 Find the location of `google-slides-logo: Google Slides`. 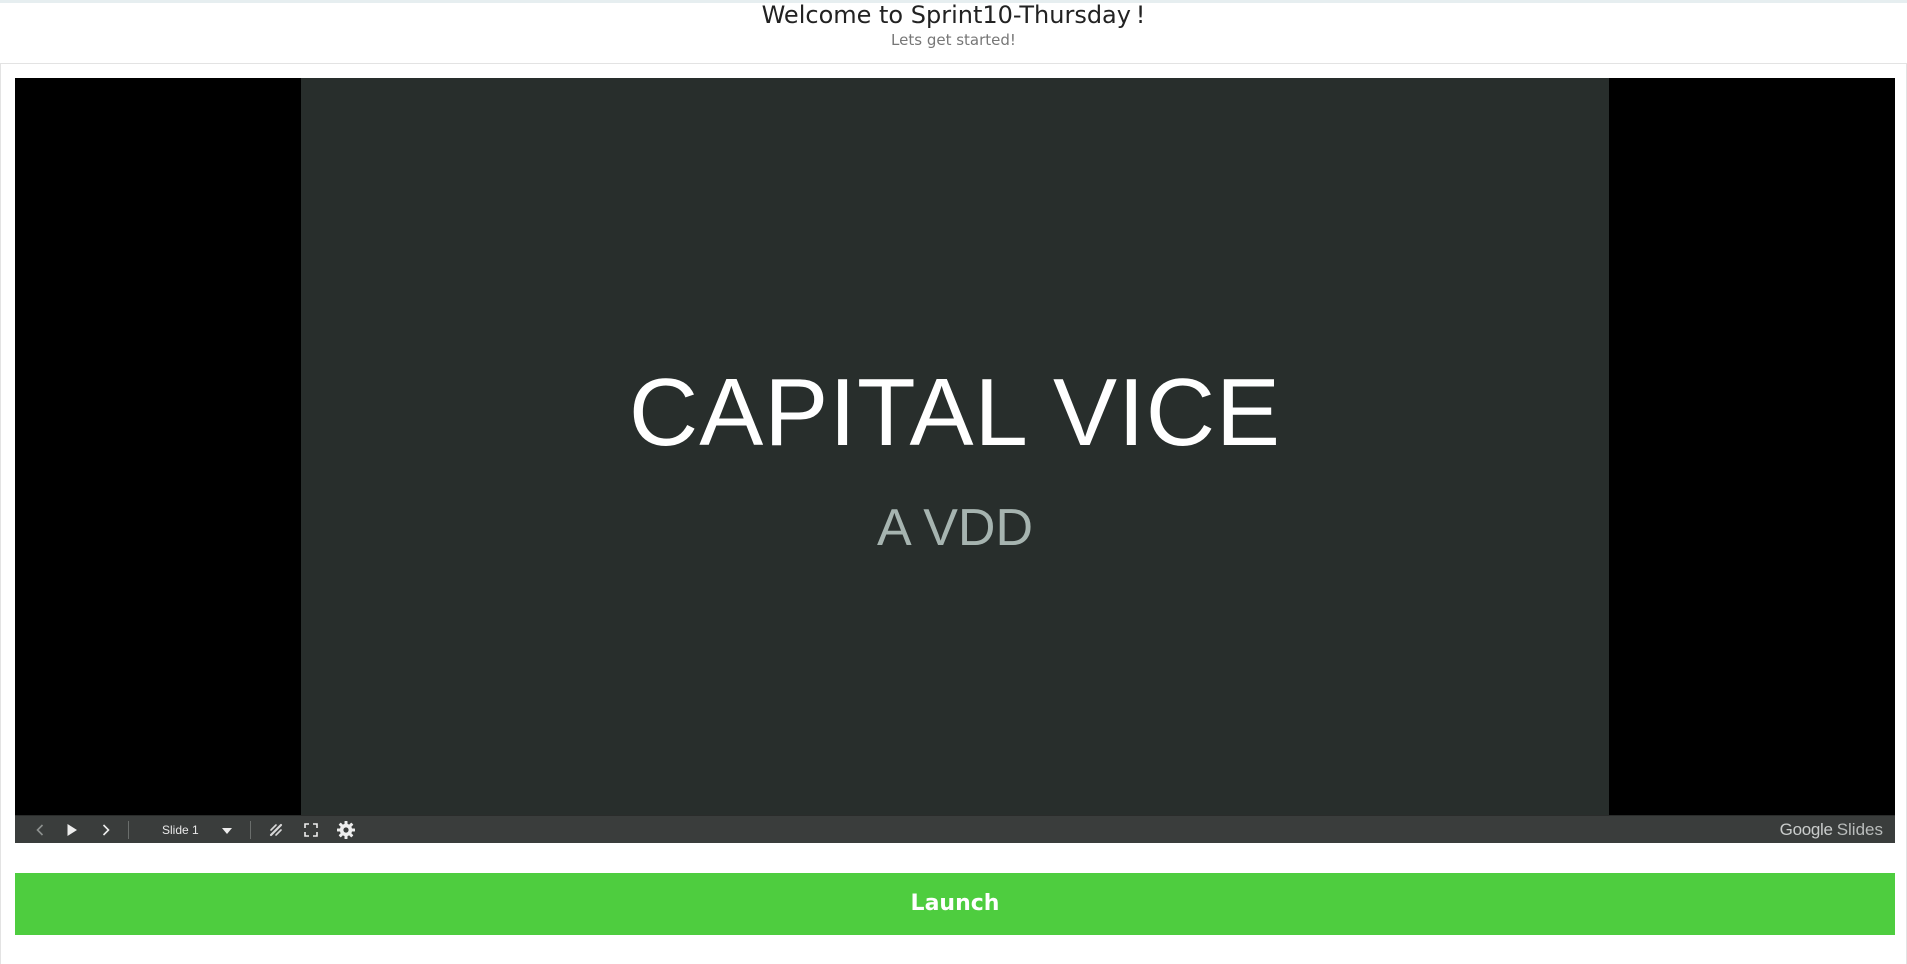

google-slides-logo: Google Slides is located at coordinates (1831, 829).